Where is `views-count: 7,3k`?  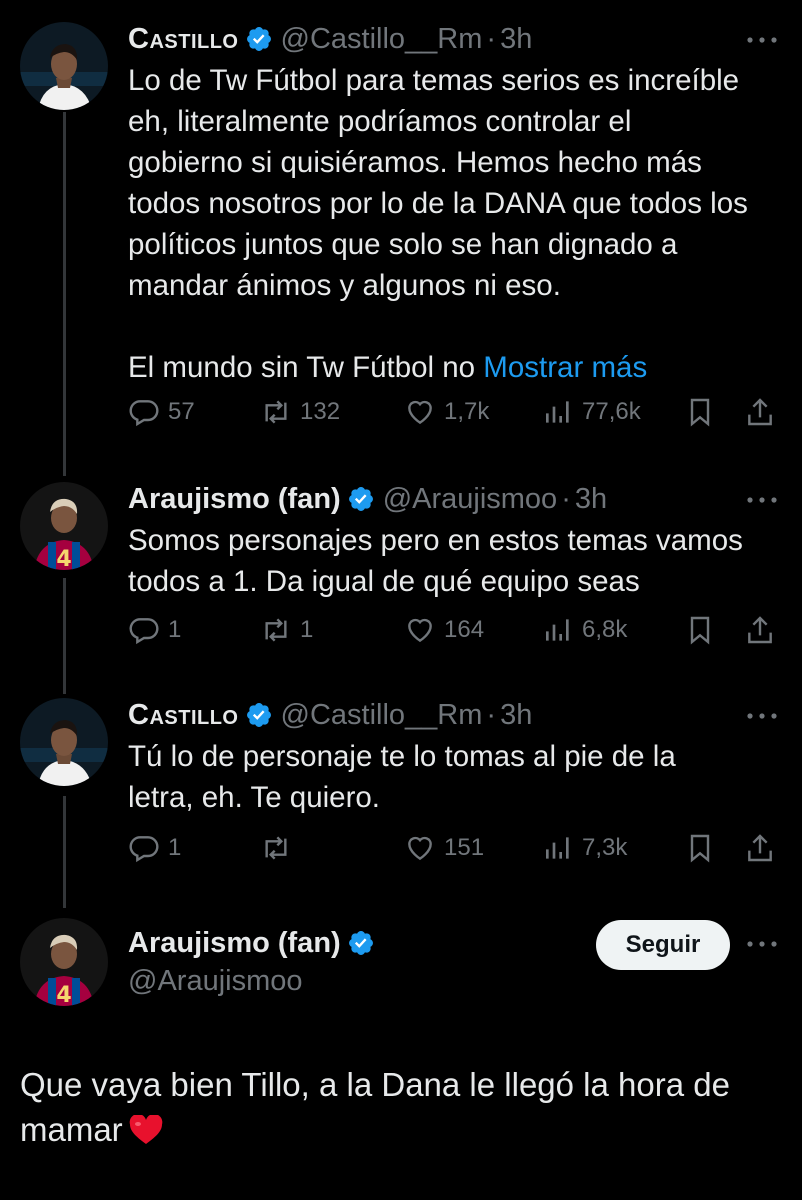
views-count: 7,3k is located at coordinates (605, 847).